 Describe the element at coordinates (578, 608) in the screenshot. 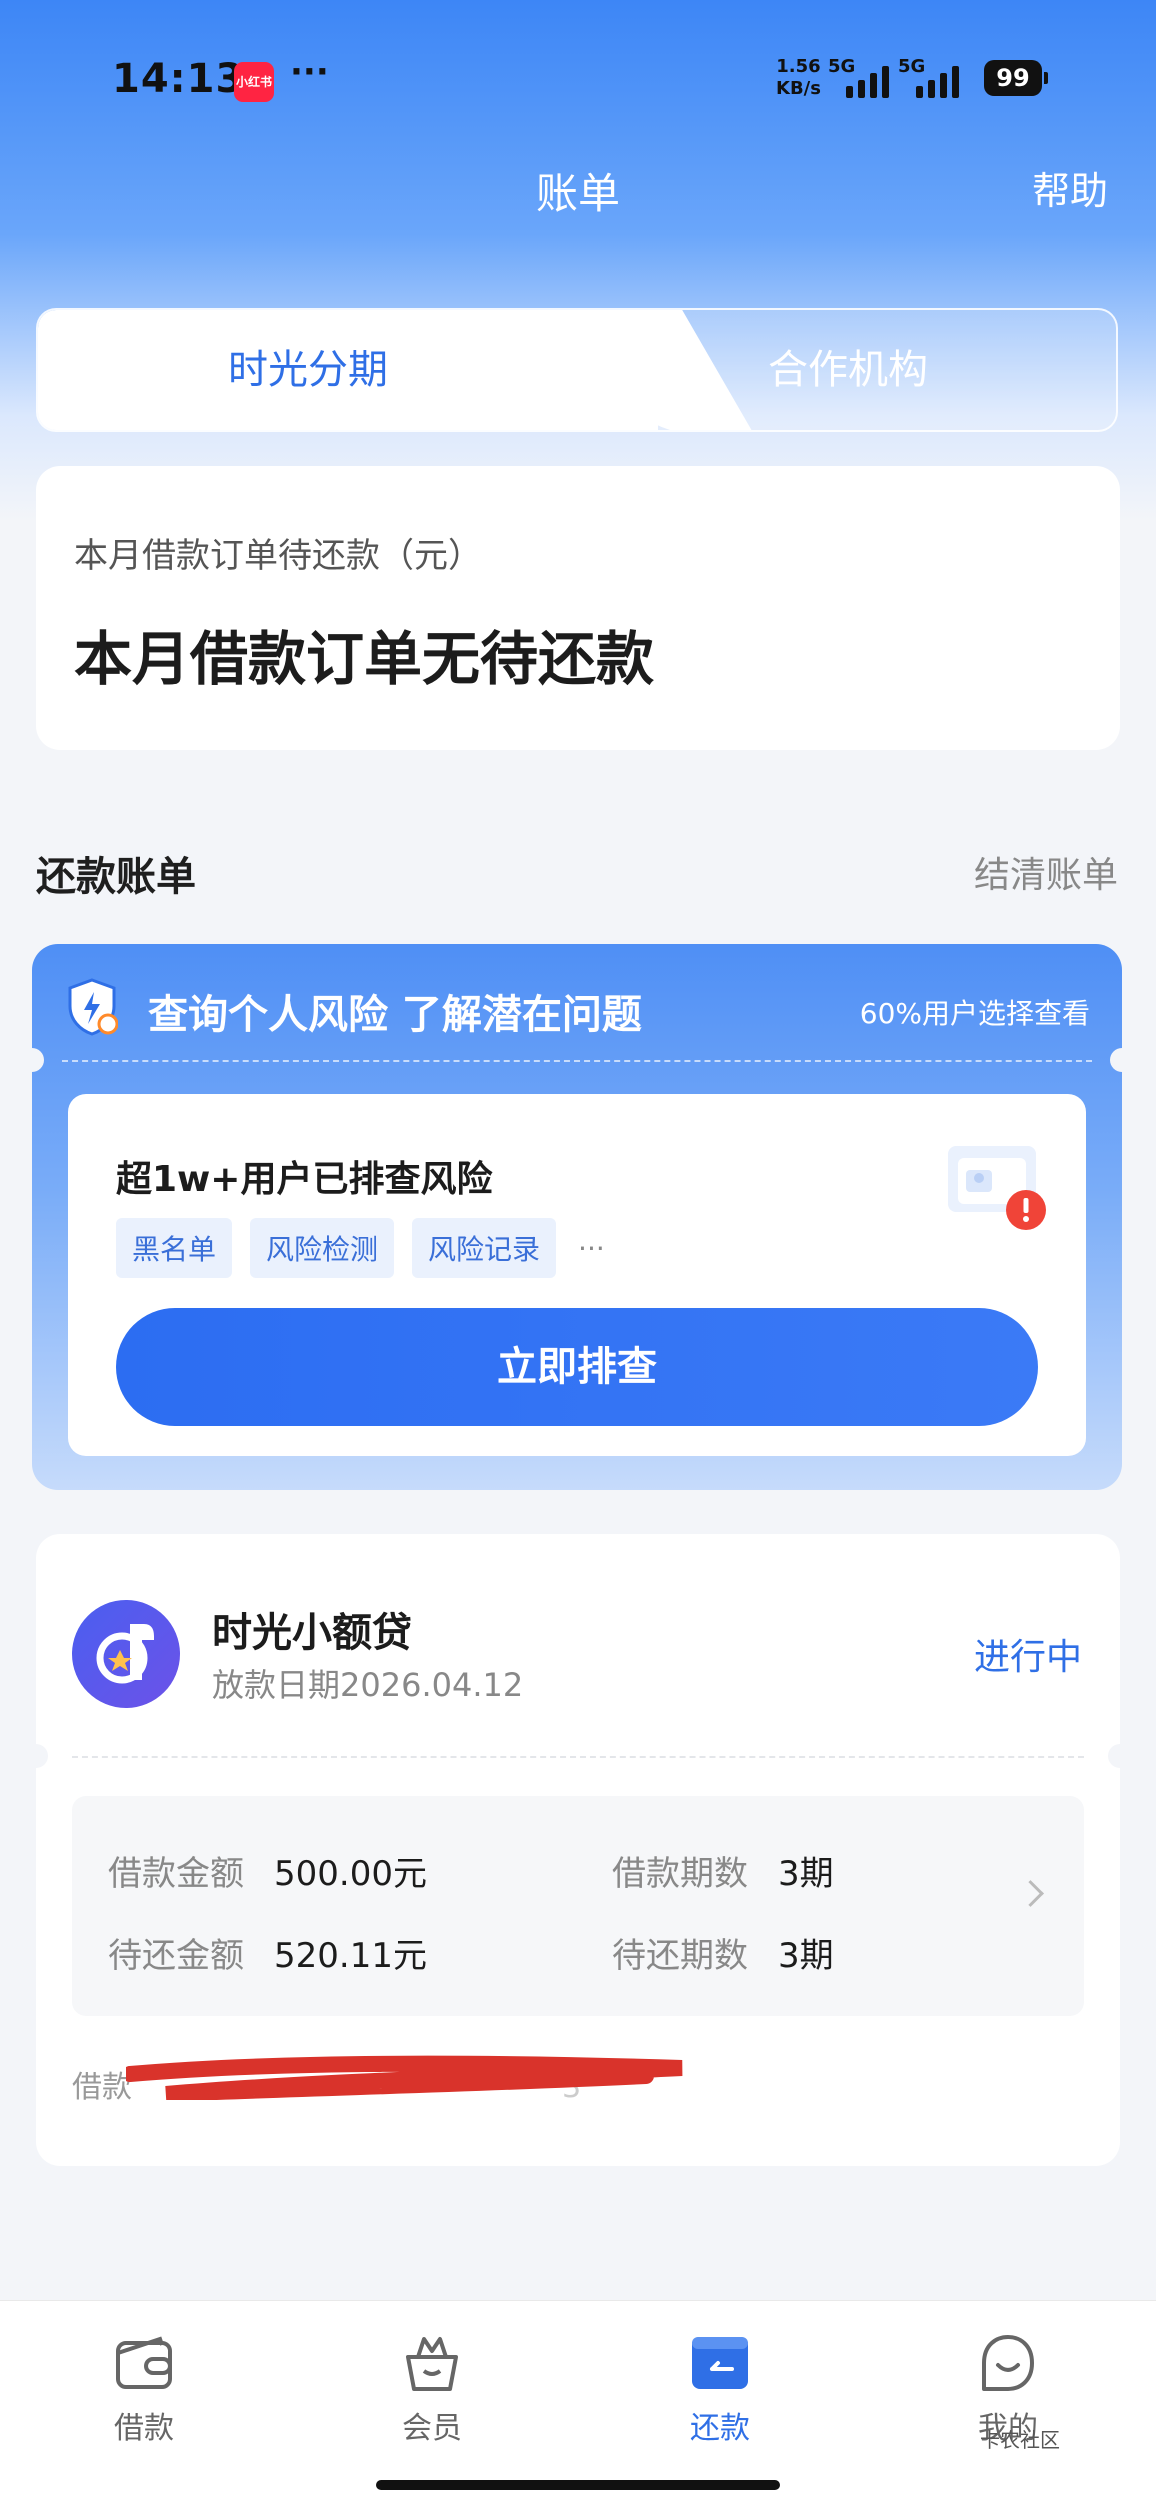

I see `monthly-due-card: 本月借款订单待还款（元） 本月借款订单无待还款` at that location.